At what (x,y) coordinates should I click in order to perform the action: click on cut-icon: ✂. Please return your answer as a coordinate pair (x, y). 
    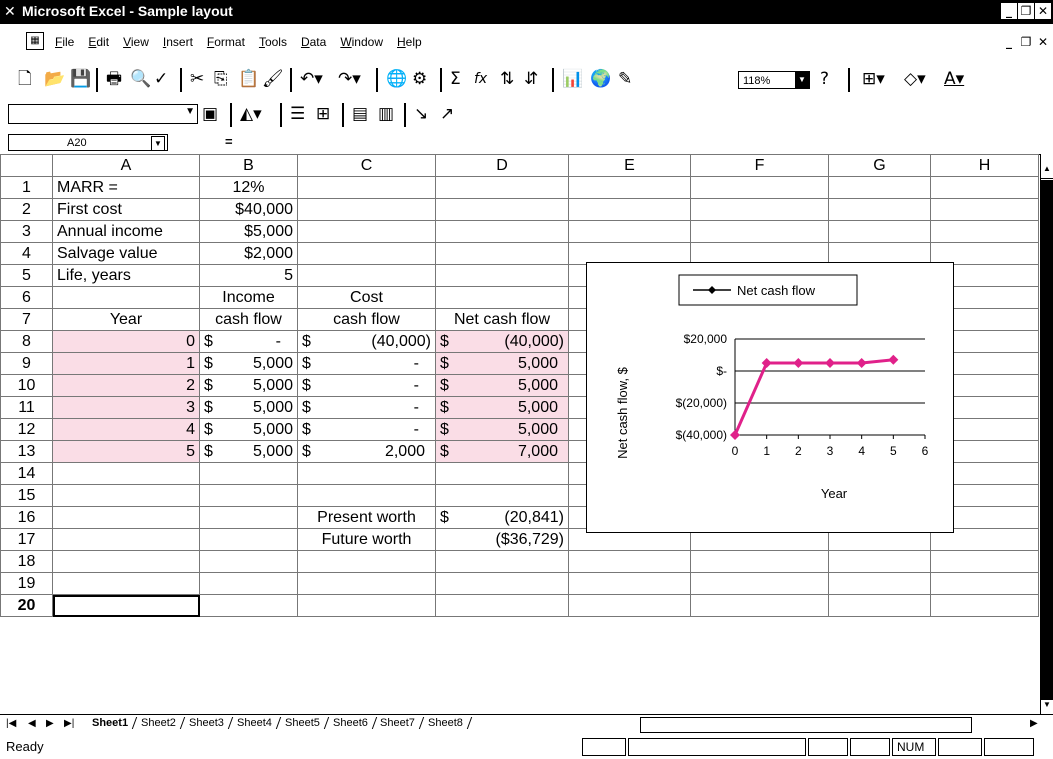
    Looking at the image, I should click on (197, 79).